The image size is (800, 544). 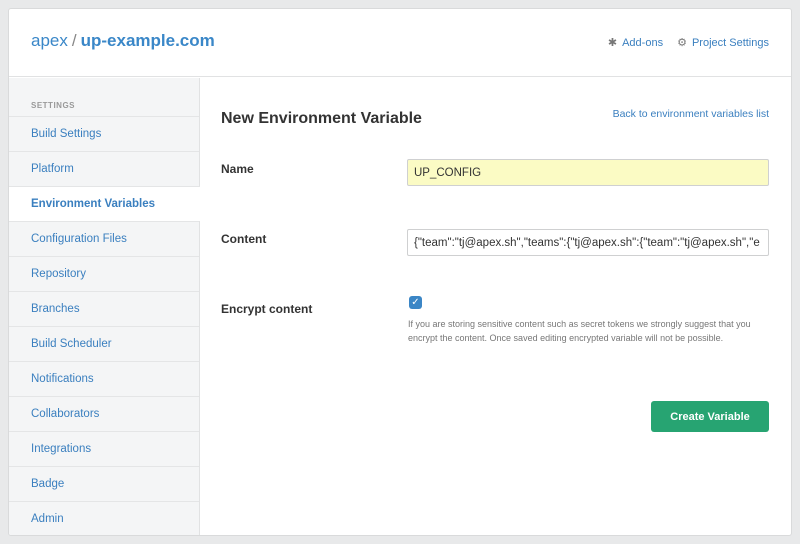 I want to click on sidebar-item-admin: Admin, so click(x=104, y=518).